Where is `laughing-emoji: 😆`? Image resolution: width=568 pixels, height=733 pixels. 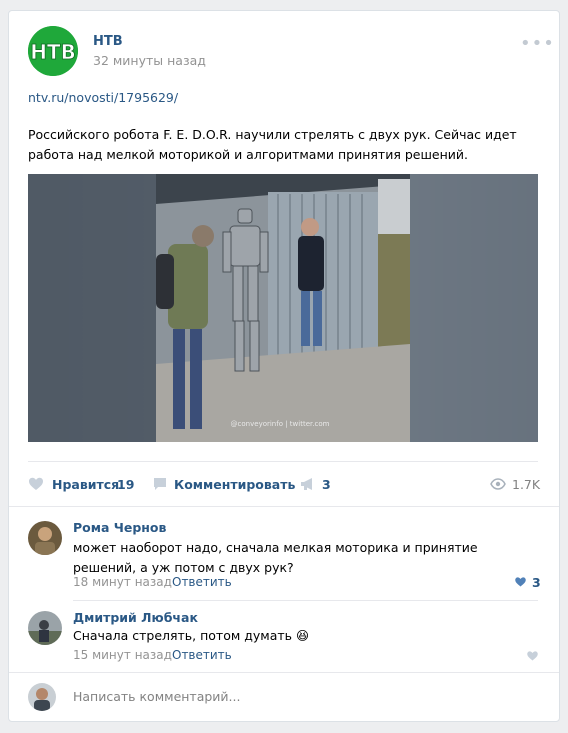 laughing-emoji: 😆 is located at coordinates (303, 635).